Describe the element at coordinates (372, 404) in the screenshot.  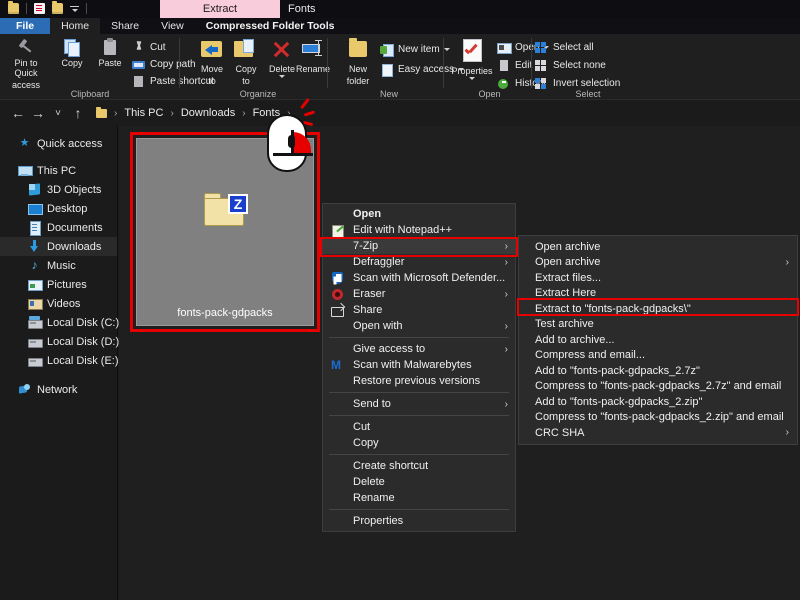
I see `menu-item-label: Send to` at that location.